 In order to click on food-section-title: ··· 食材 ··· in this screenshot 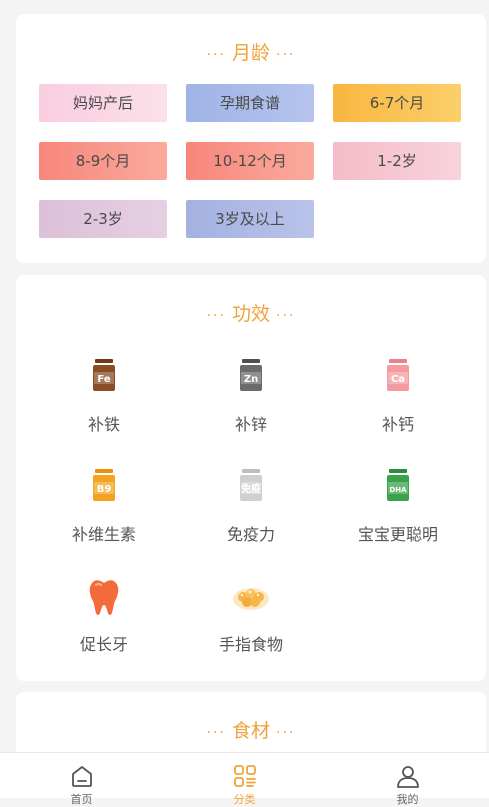, I will do `click(251, 729)`.